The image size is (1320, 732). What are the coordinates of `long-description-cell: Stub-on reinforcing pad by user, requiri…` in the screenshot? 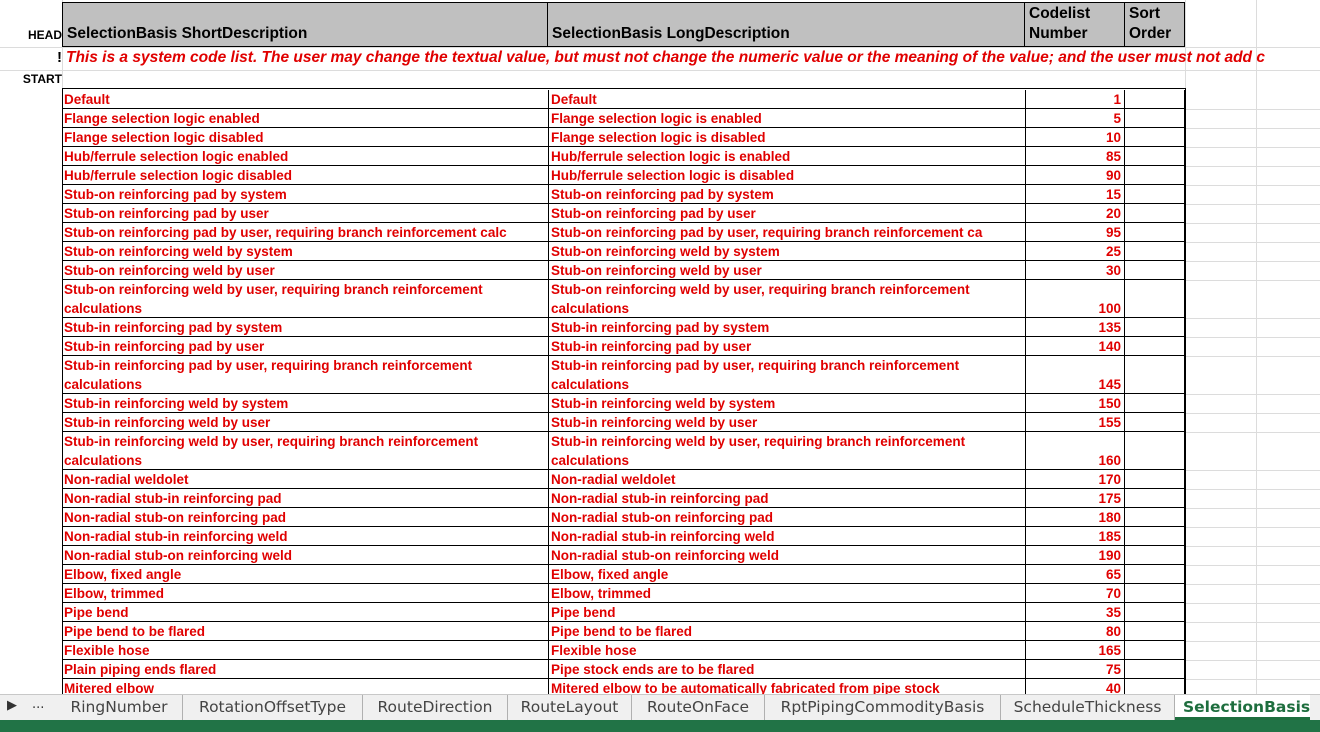 It's located at (787, 232).